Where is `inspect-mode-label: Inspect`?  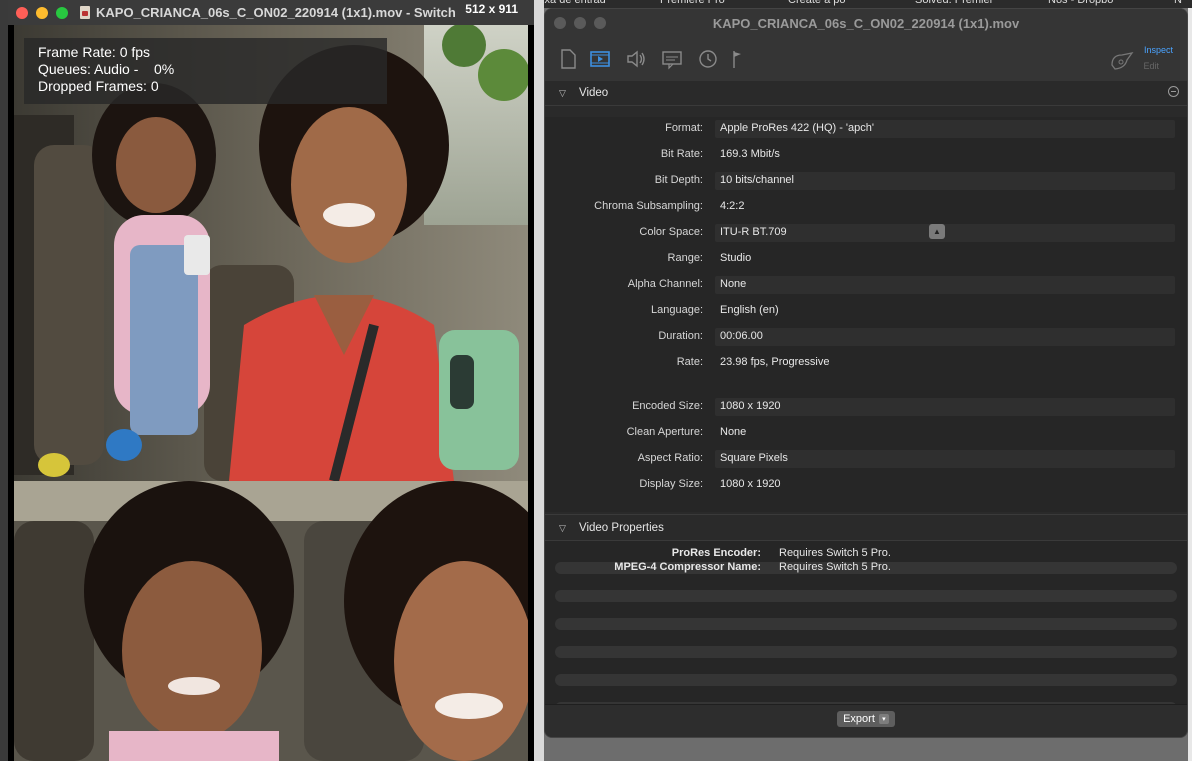
inspect-mode-label: Inspect is located at coordinates (1158, 50).